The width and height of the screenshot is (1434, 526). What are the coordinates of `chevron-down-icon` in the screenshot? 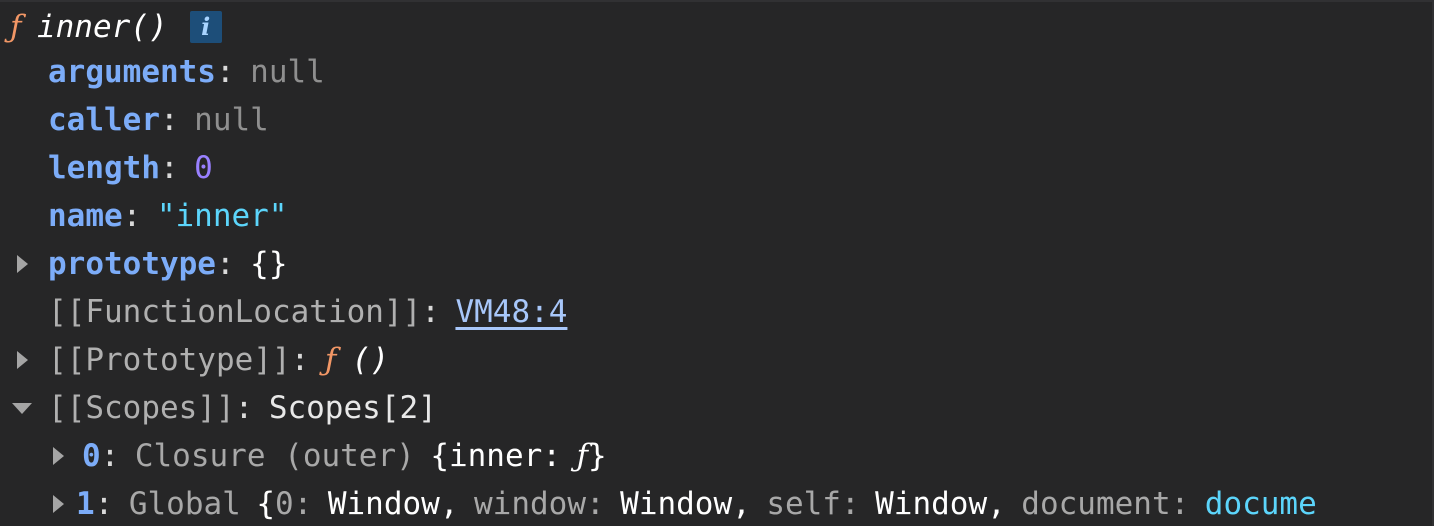 It's located at (22, 408).